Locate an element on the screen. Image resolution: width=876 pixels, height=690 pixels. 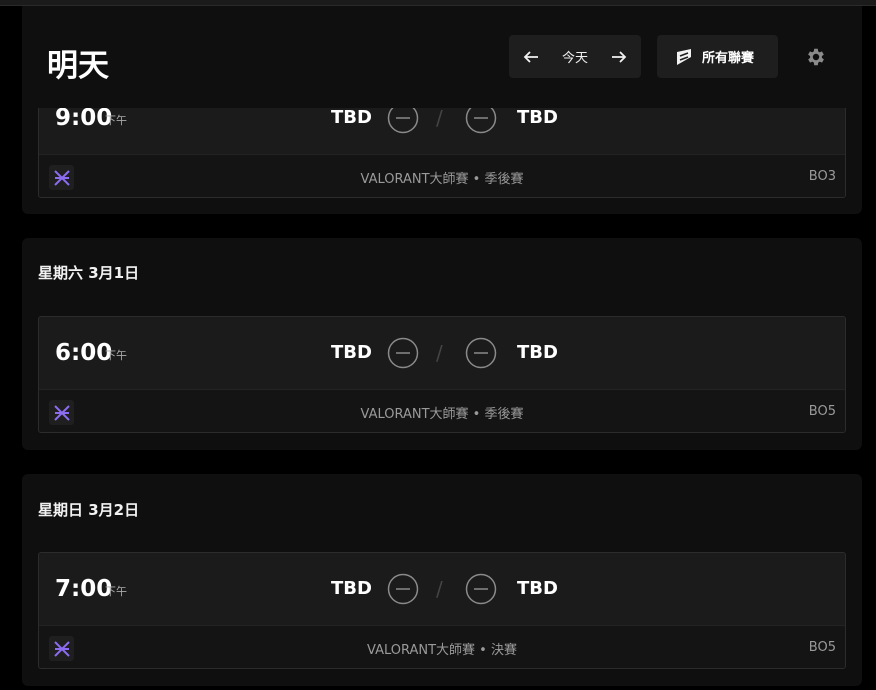
league-name: VALORANT大師賽 • 決賽 is located at coordinates (442, 650).